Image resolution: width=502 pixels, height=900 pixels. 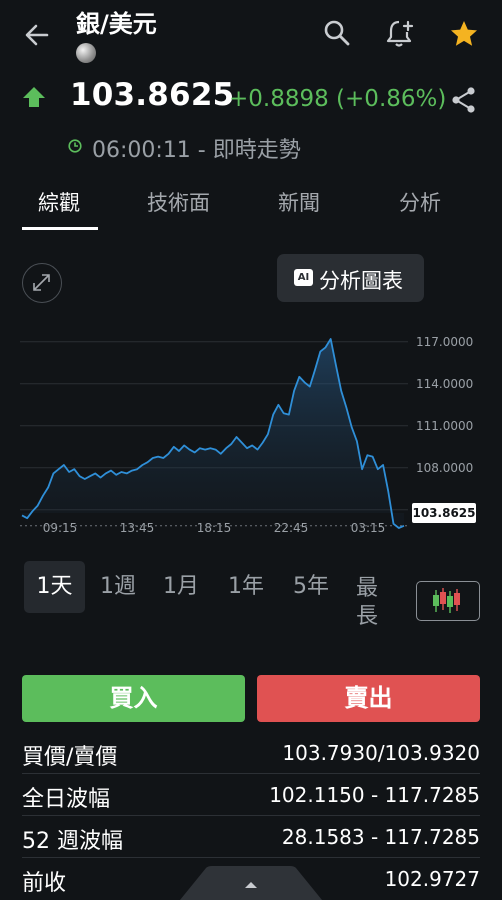 What do you see at coordinates (70, 757) in the screenshot?
I see `stat-label: 買價/賣價` at bounding box center [70, 757].